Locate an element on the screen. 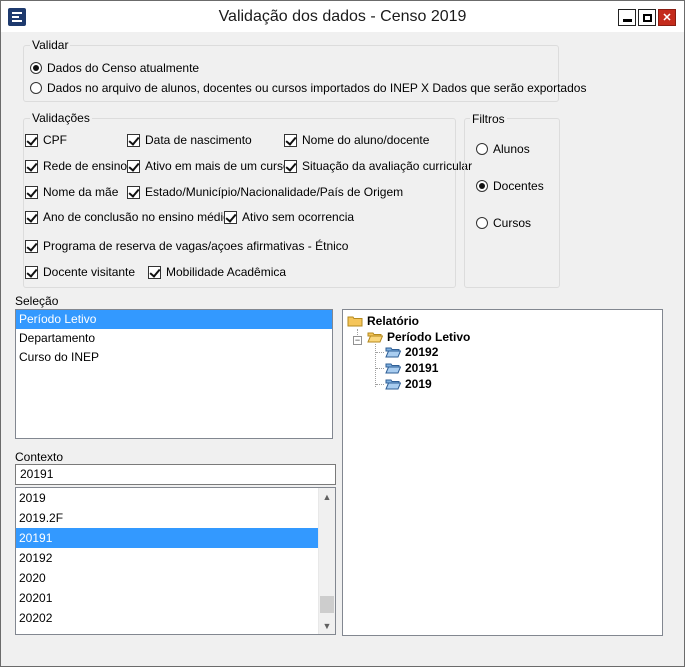  minimize-icon is located at coordinates (627, 20).